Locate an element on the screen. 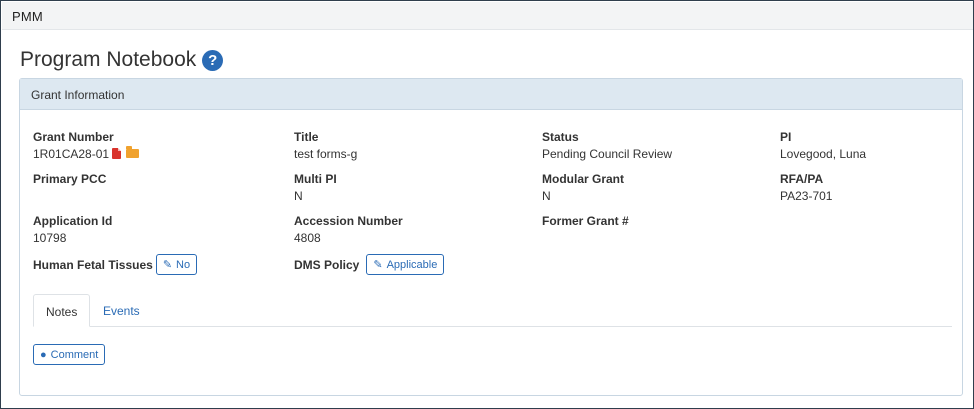 This screenshot has height=409, width=974. multi-pi-value: N is located at coordinates (298, 196).